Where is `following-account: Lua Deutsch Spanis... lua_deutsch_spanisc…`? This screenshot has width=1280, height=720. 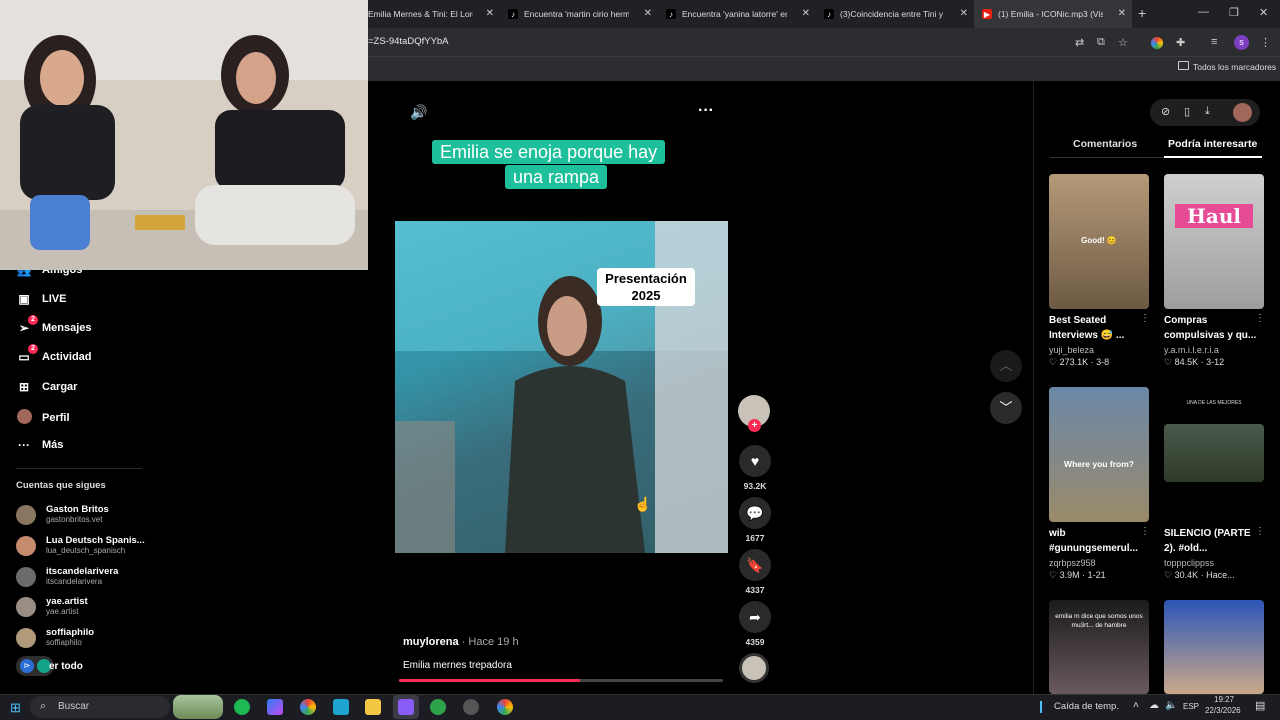
following-account: Lua Deutsch Spanis... lua_deutsch_spanisc… is located at coordinates (80, 545).